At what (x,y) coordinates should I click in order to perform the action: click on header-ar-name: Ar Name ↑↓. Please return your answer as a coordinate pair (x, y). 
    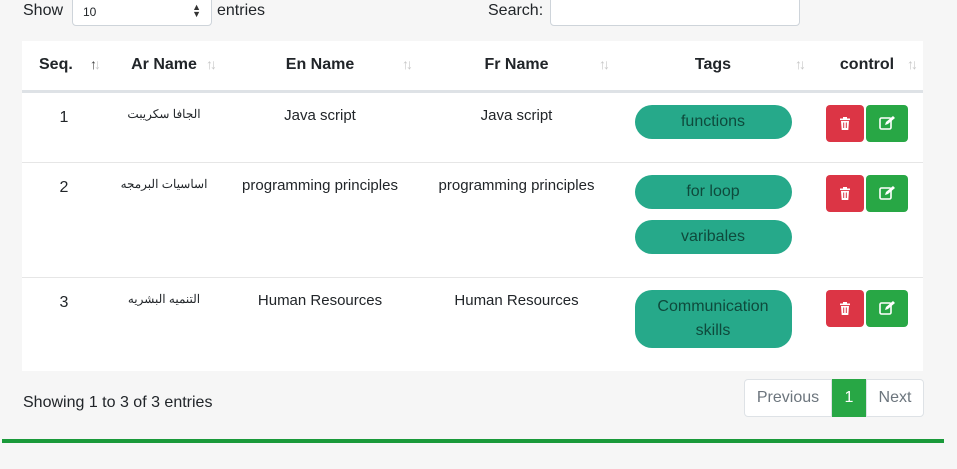
    Looking at the image, I should click on (164, 67).